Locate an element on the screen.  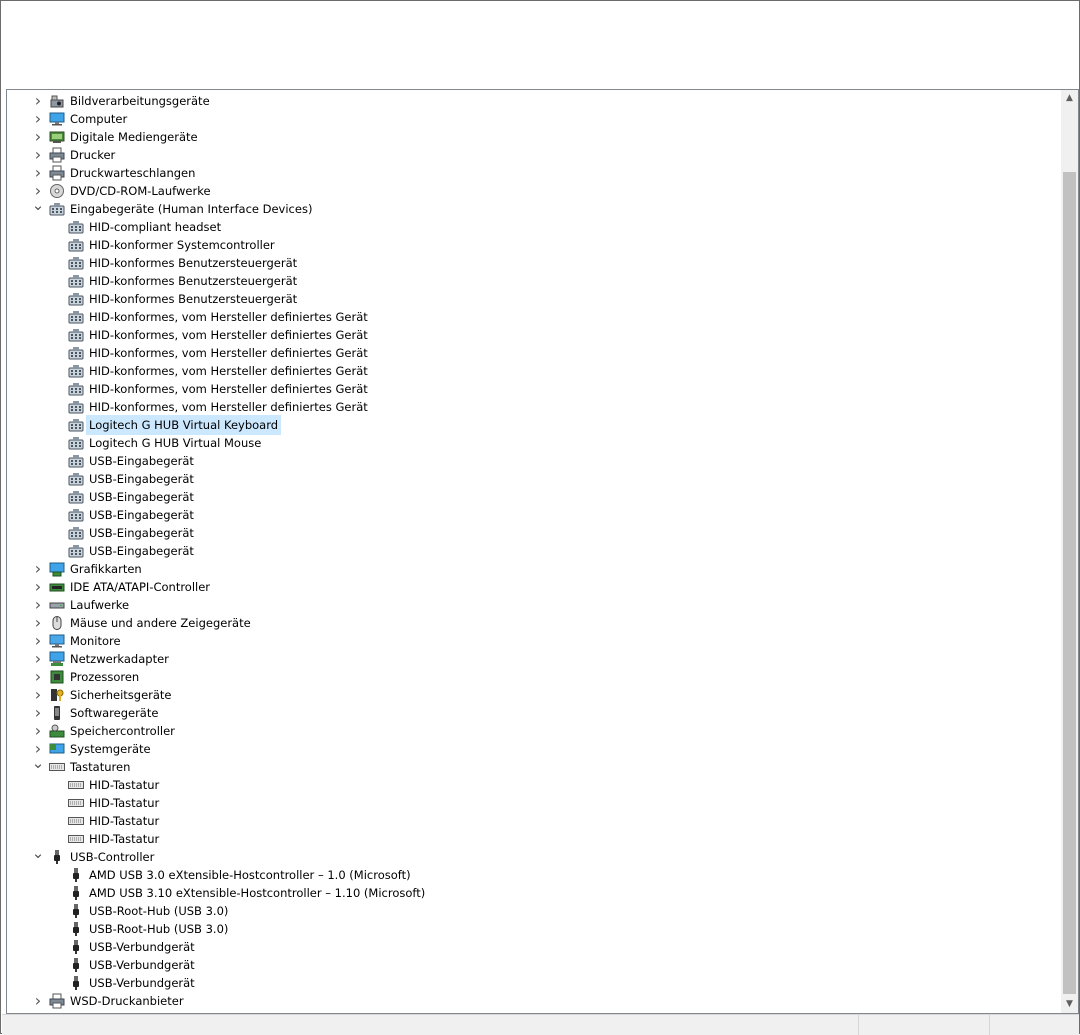
tree-item-label: Tastaturen is located at coordinates (100, 767).